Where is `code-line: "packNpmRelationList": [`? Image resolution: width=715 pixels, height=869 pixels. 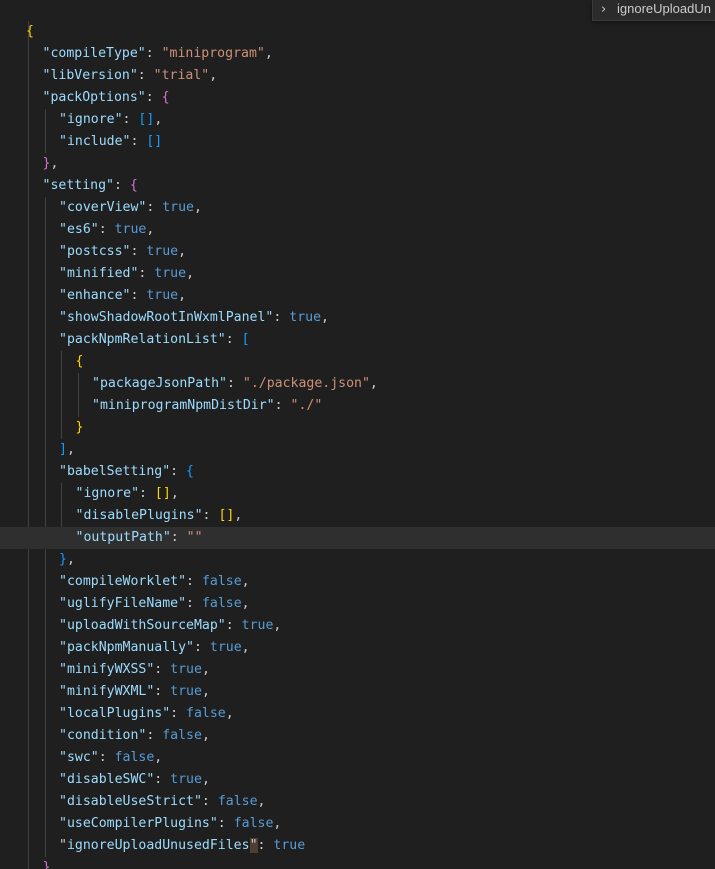 code-line: "packNpmRelationList": [ is located at coordinates (357, 340).